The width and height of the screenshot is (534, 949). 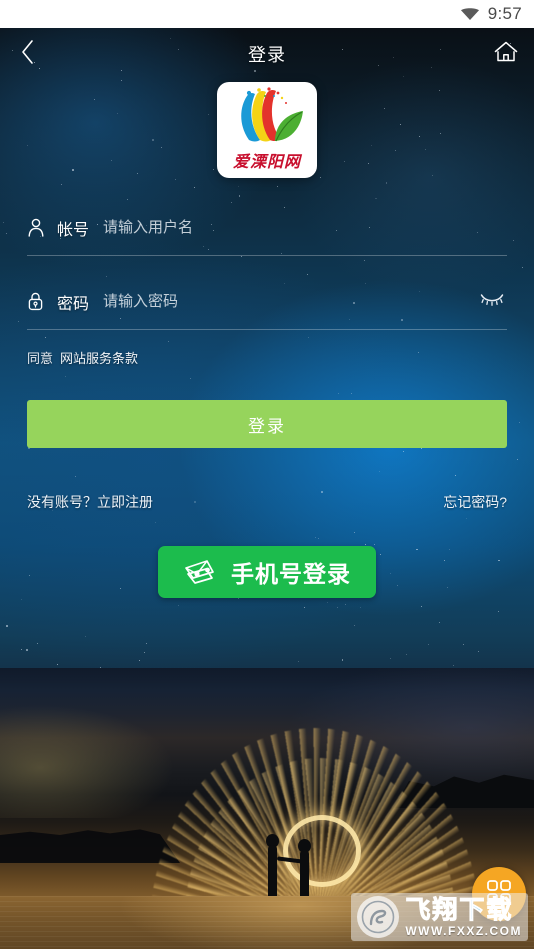 What do you see at coordinates (272, 114) in the screenshot?
I see `logo-artwork-icon` at bounding box center [272, 114].